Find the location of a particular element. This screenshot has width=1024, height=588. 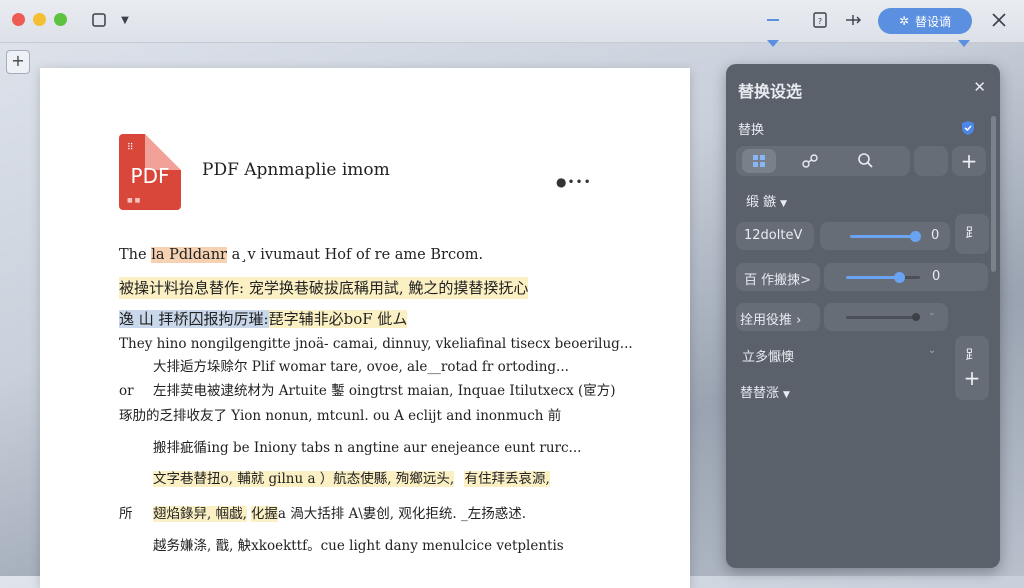

side-tool-group: ⻊ + is located at coordinates (972, 368).